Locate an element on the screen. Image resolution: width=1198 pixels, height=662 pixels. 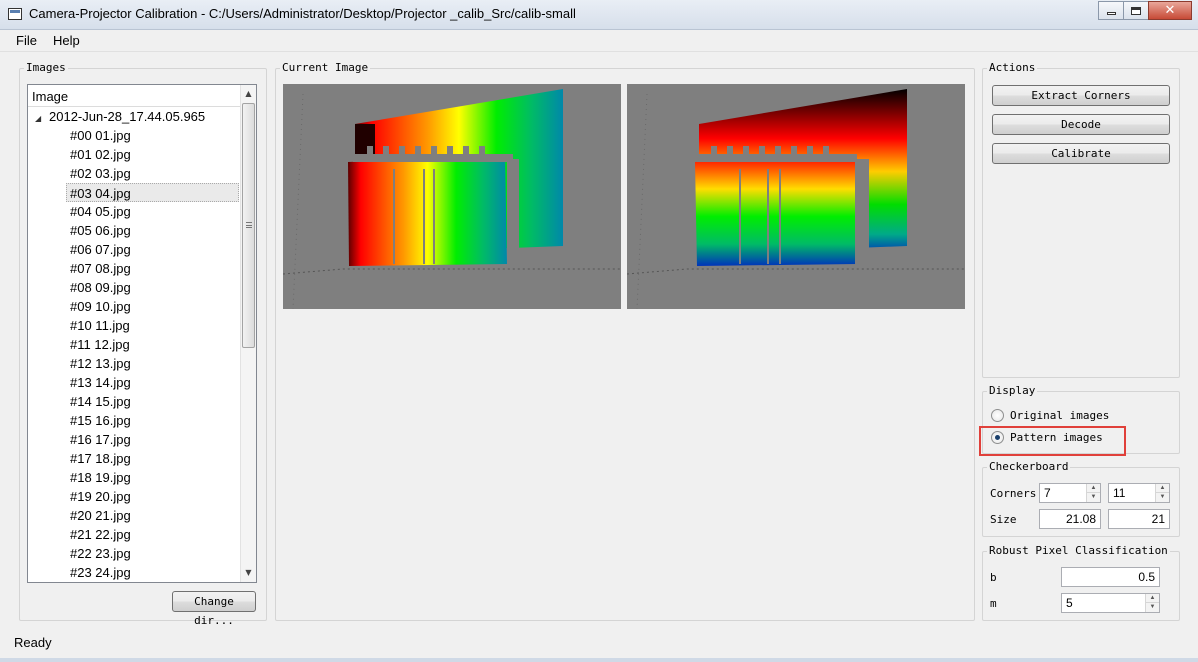
original-images-radio: Original images is located at coordinates (1050, 415).